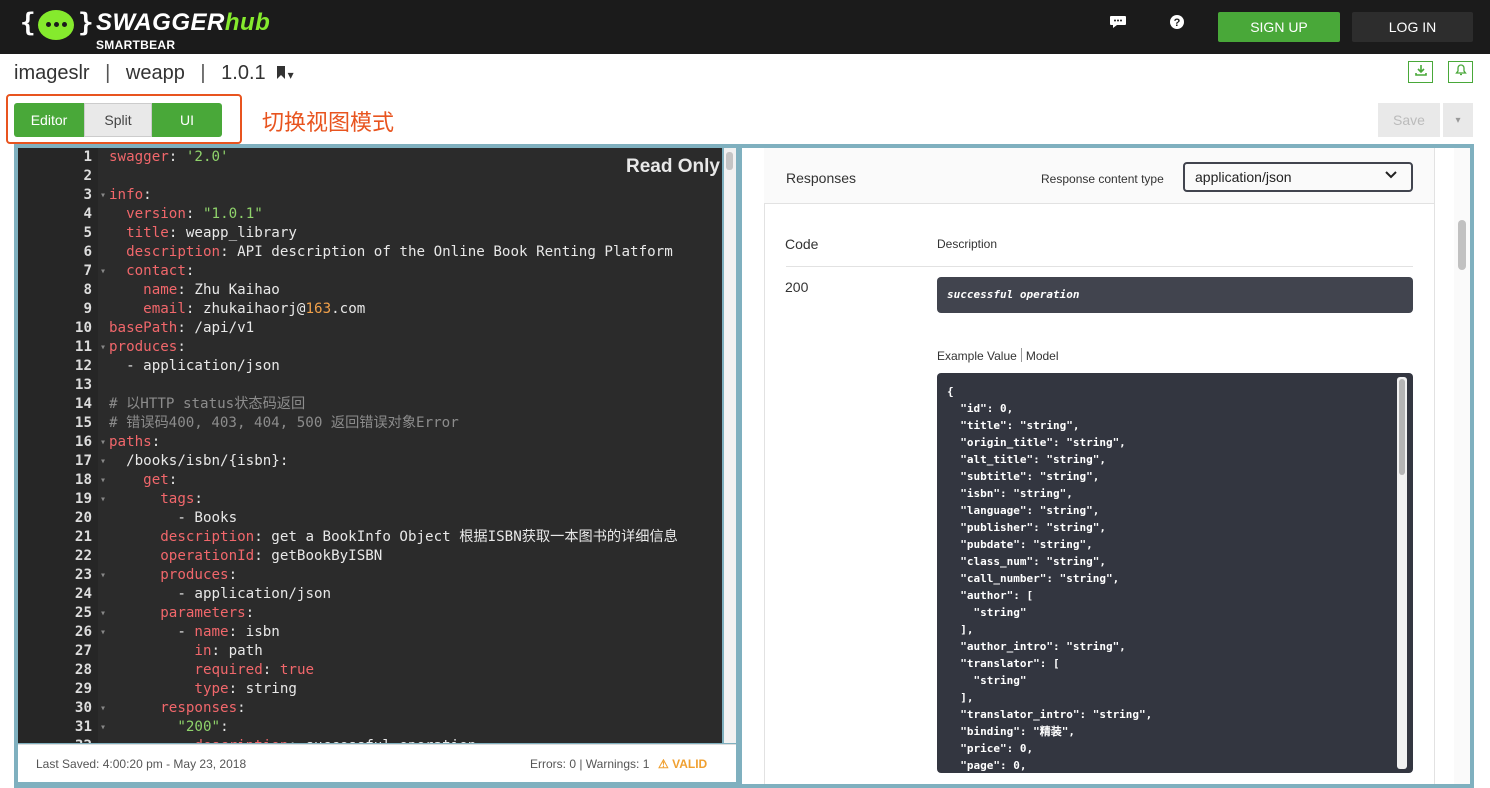 The height and width of the screenshot is (788, 1490). Describe the element at coordinates (254, 670) in the screenshot. I see `code-text: required: true` at that location.